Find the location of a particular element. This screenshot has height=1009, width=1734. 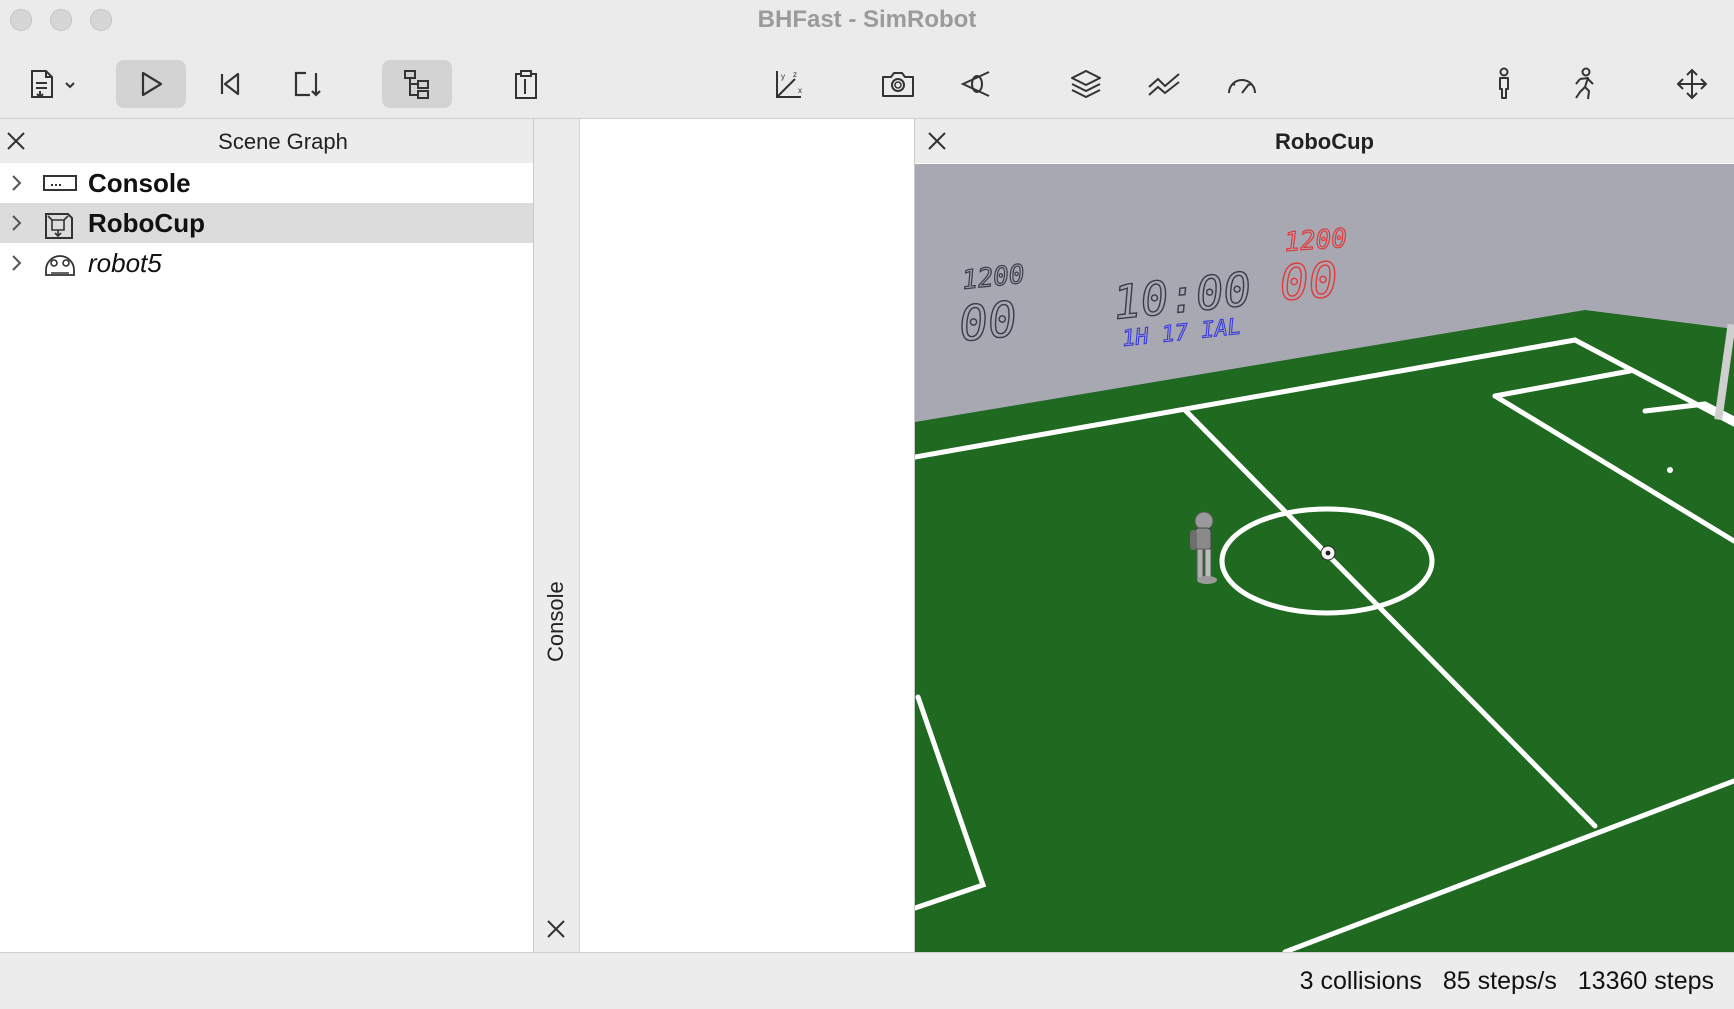

svg-text: y is located at coordinates (783, 76).